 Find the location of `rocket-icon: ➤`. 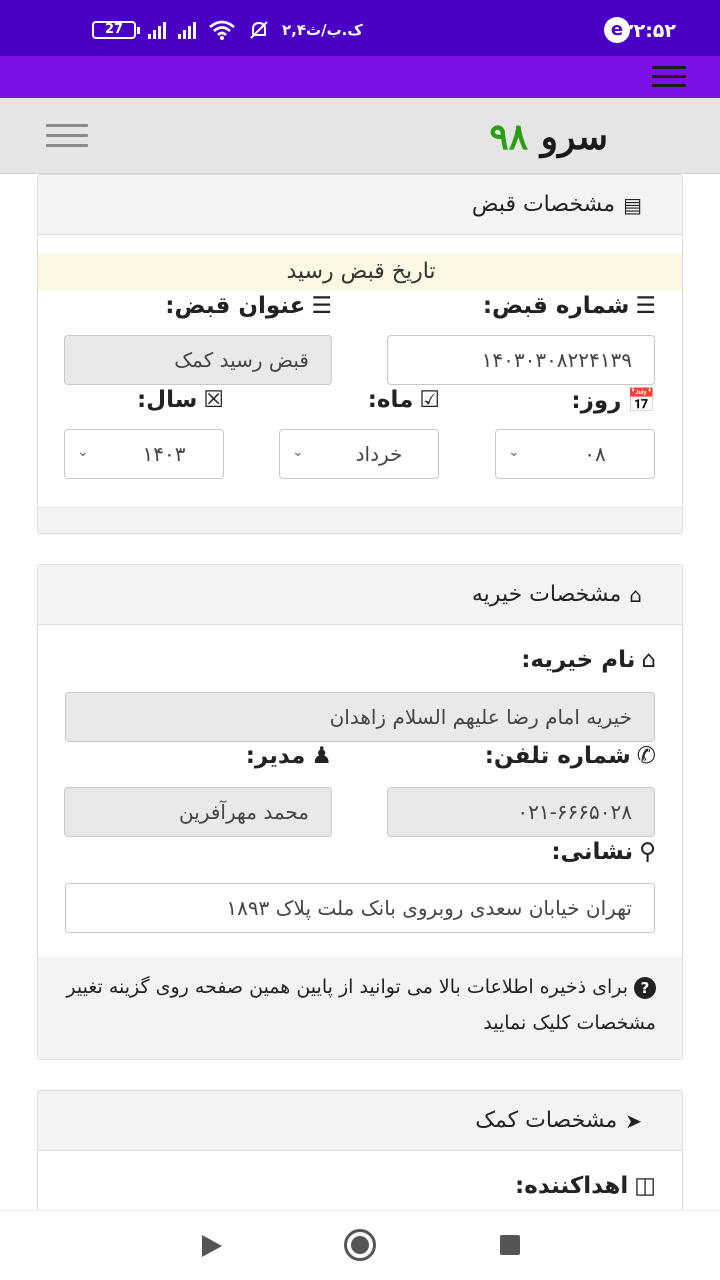

rocket-icon: ➤ is located at coordinates (633, 1120).